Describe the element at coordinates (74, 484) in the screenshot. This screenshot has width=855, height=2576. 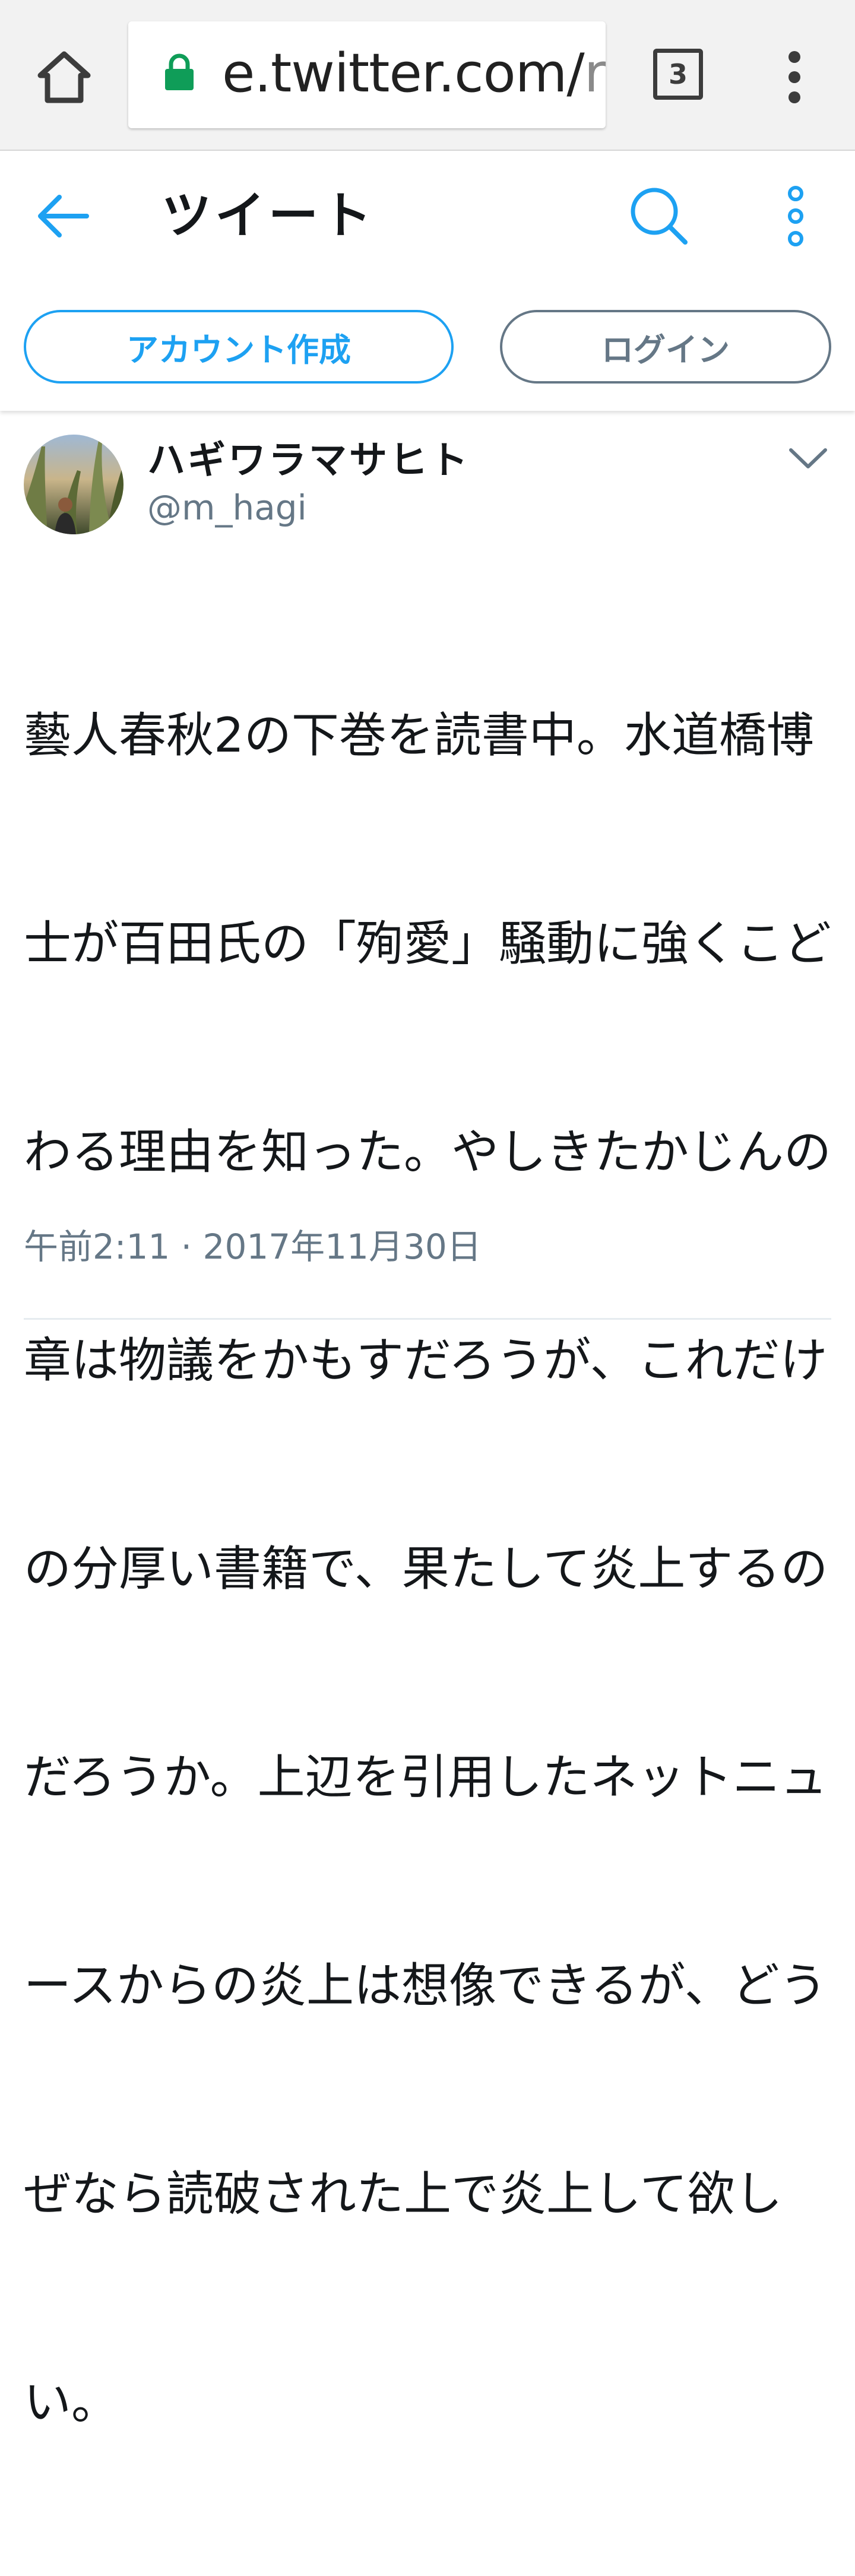
I see `avatar` at that location.